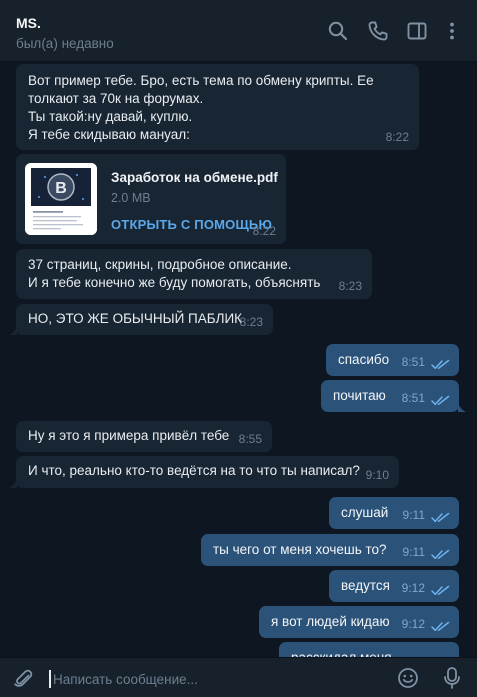 This screenshot has width=477, height=697. I want to click on contact-name: MS., so click(28, 23).